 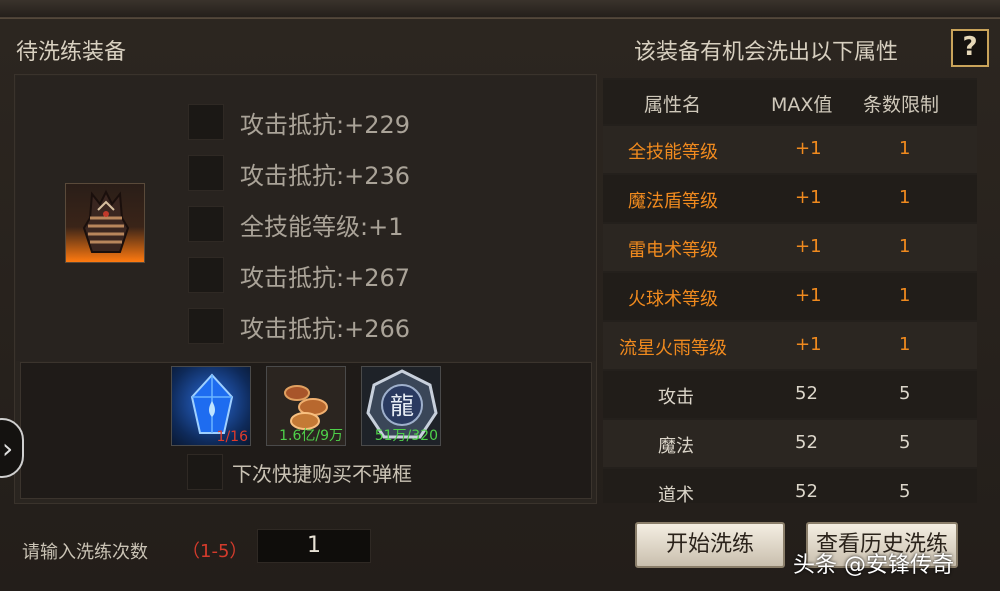 I want to click on attr-name: 魔法盾等级, so click(x=673, y=201).